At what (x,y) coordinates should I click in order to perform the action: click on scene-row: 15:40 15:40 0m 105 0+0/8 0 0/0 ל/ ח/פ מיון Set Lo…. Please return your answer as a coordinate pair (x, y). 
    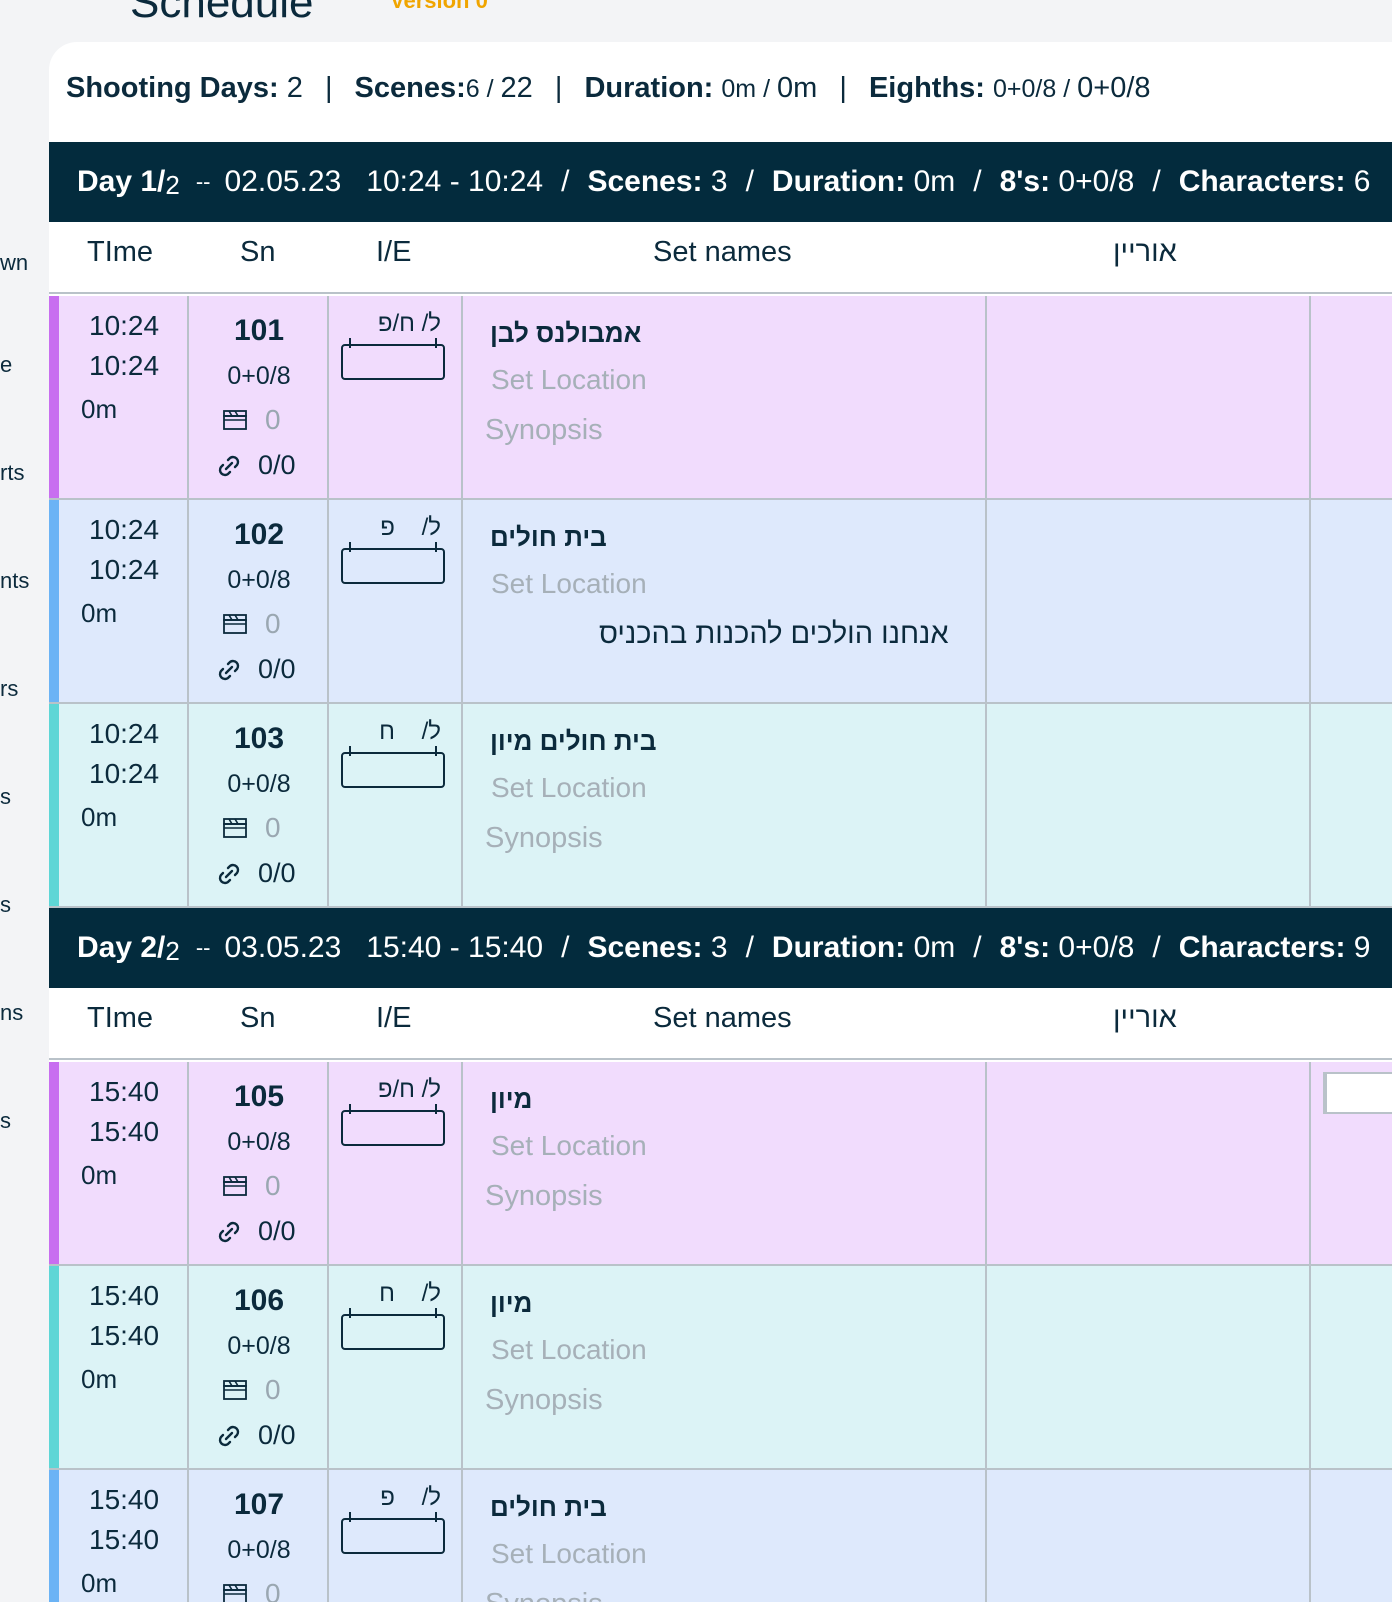
    Looking at the image, I should click on (720, 1164).